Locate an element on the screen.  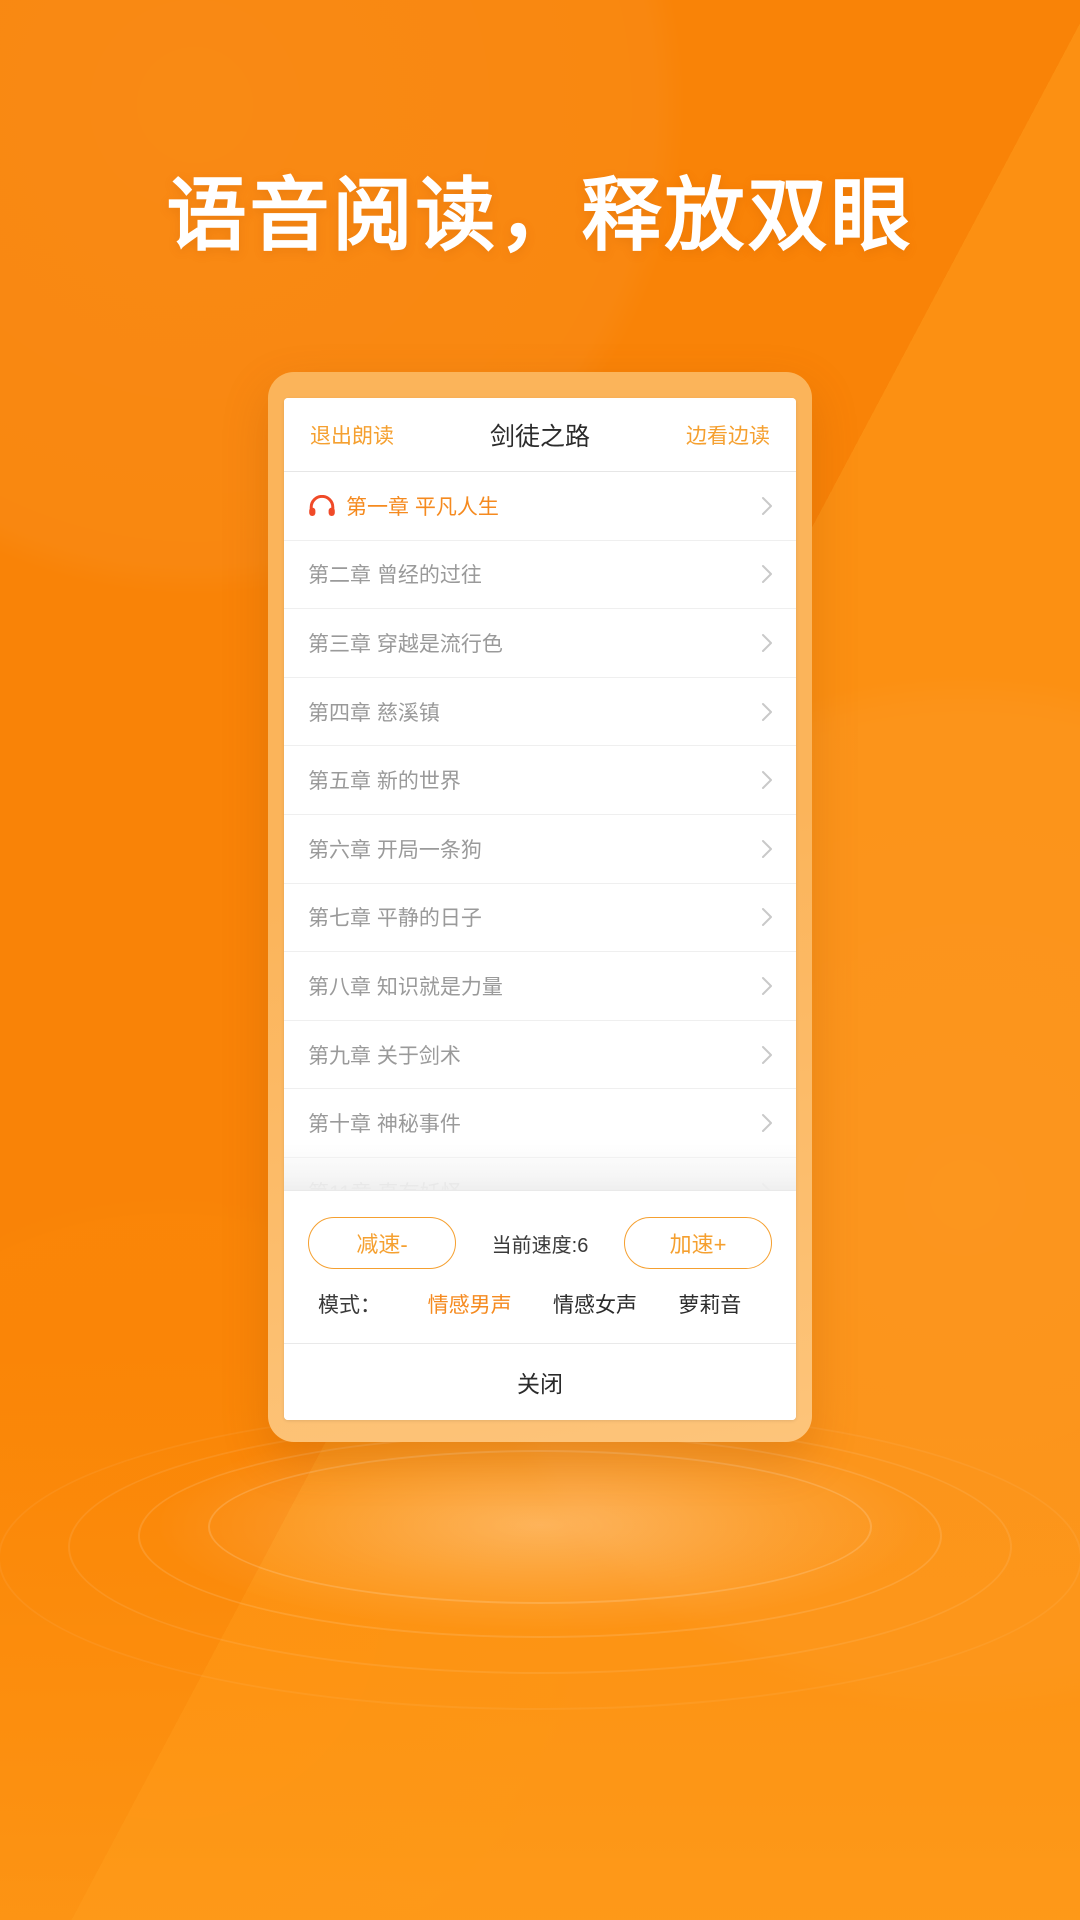
decrease-speed-button: 减速- is located at coordinates (382, 1243).